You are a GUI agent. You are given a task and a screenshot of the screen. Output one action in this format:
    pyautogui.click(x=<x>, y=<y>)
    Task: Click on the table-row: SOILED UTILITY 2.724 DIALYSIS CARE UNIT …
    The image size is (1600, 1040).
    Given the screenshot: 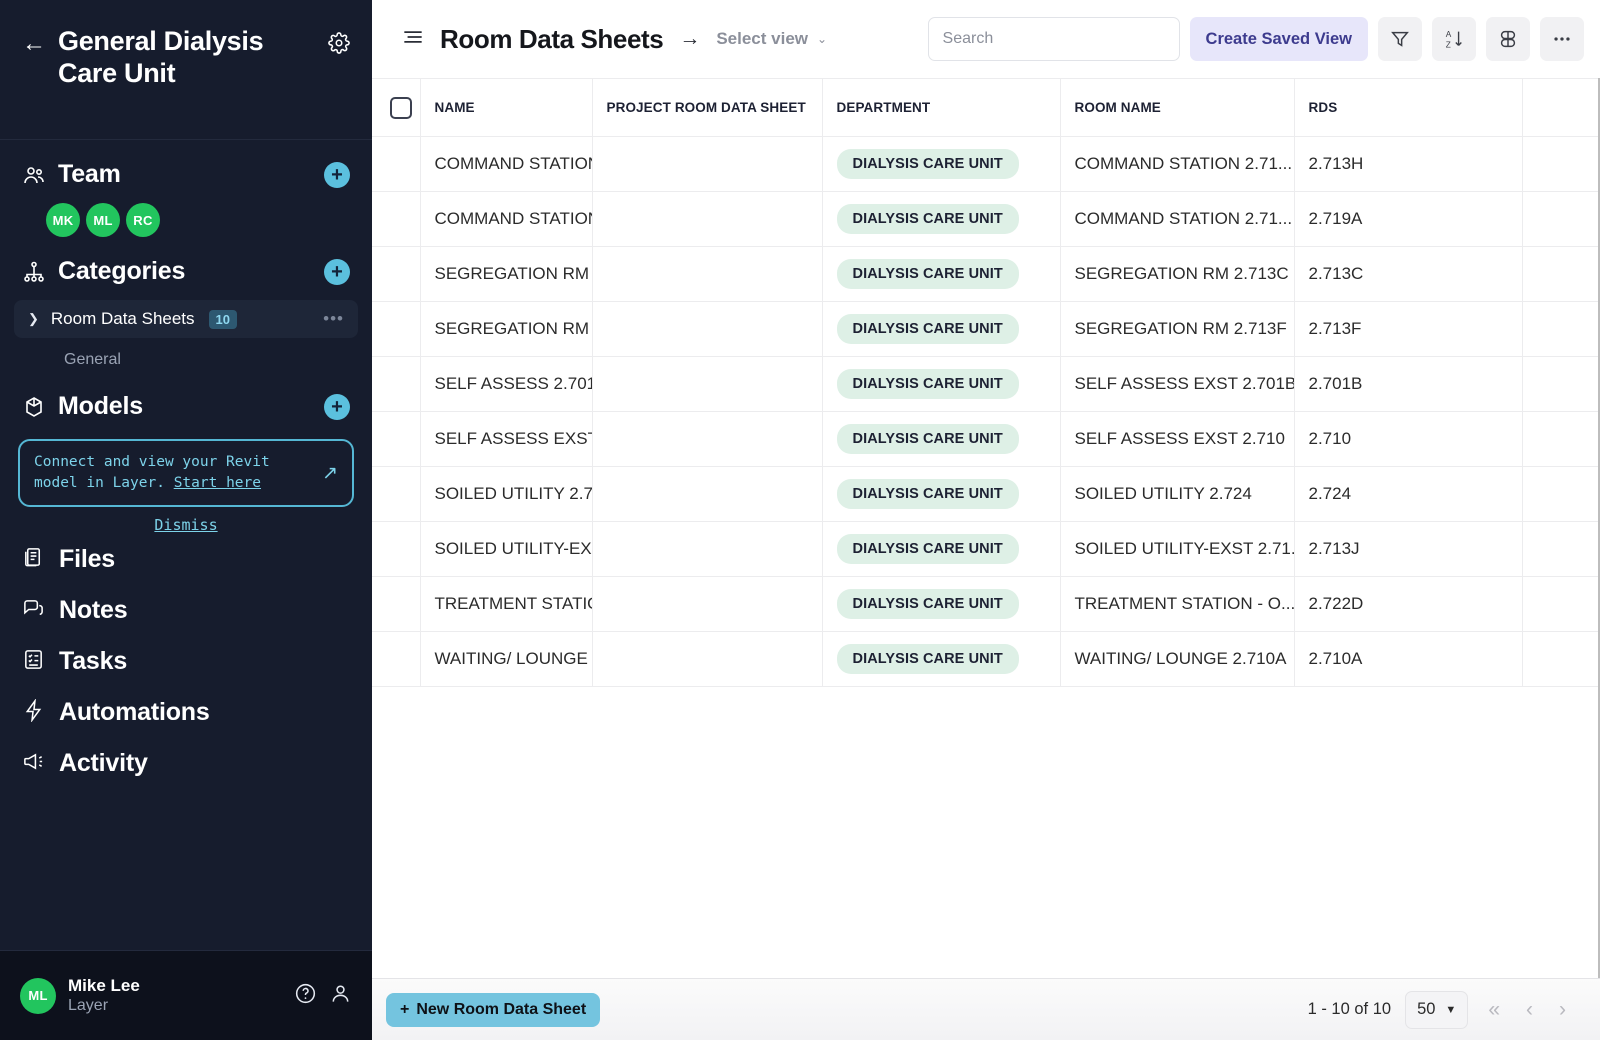 What is the action you would take?
    pyautogui.click(x=986, y=494)
    